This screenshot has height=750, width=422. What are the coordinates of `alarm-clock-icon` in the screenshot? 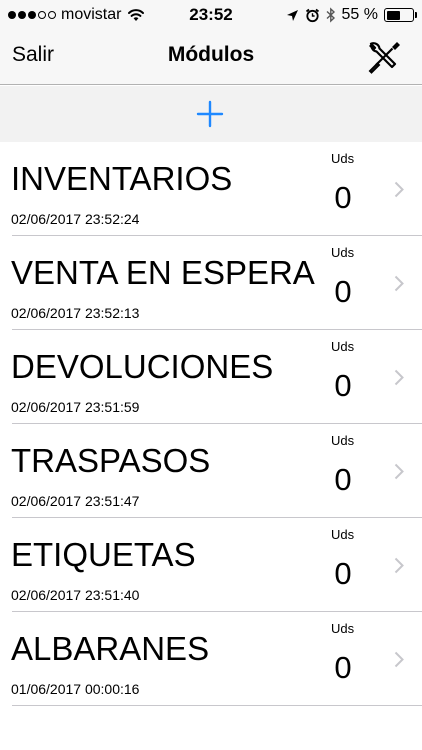 It's located at (312, 15).